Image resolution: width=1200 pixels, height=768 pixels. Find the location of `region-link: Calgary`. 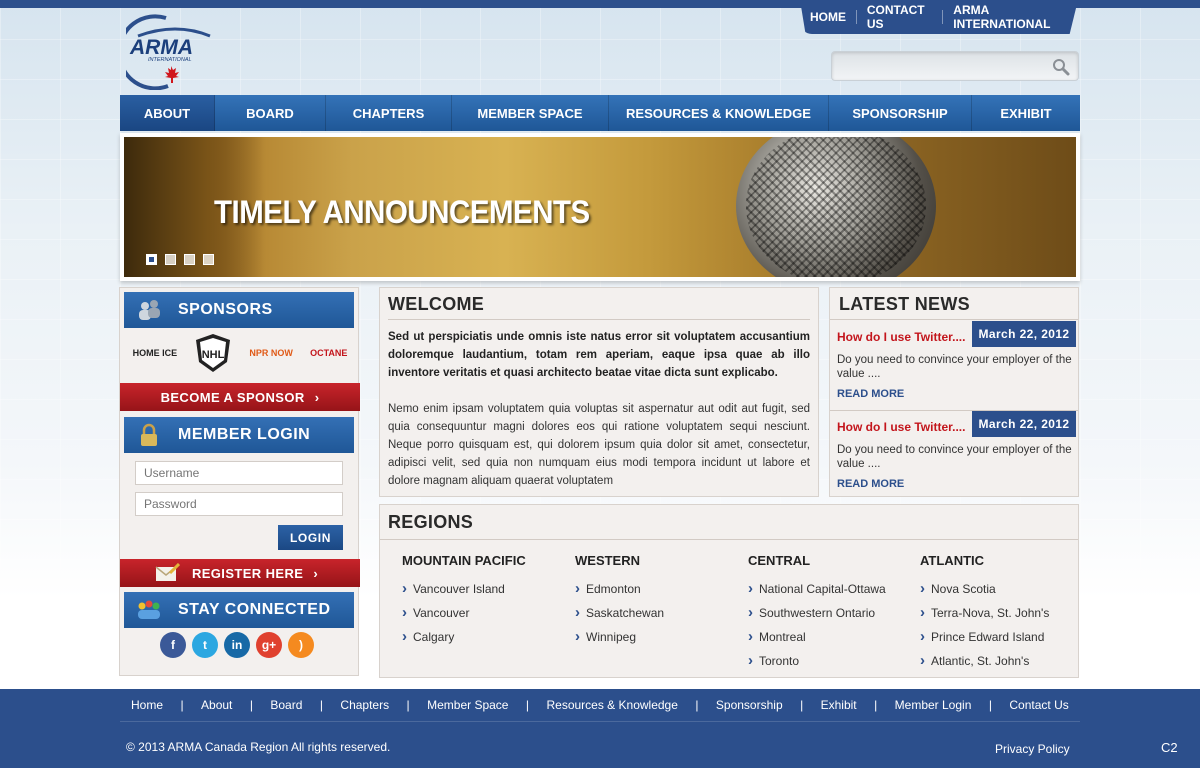

region-link: Calgary is located at coordinates (487, 640).